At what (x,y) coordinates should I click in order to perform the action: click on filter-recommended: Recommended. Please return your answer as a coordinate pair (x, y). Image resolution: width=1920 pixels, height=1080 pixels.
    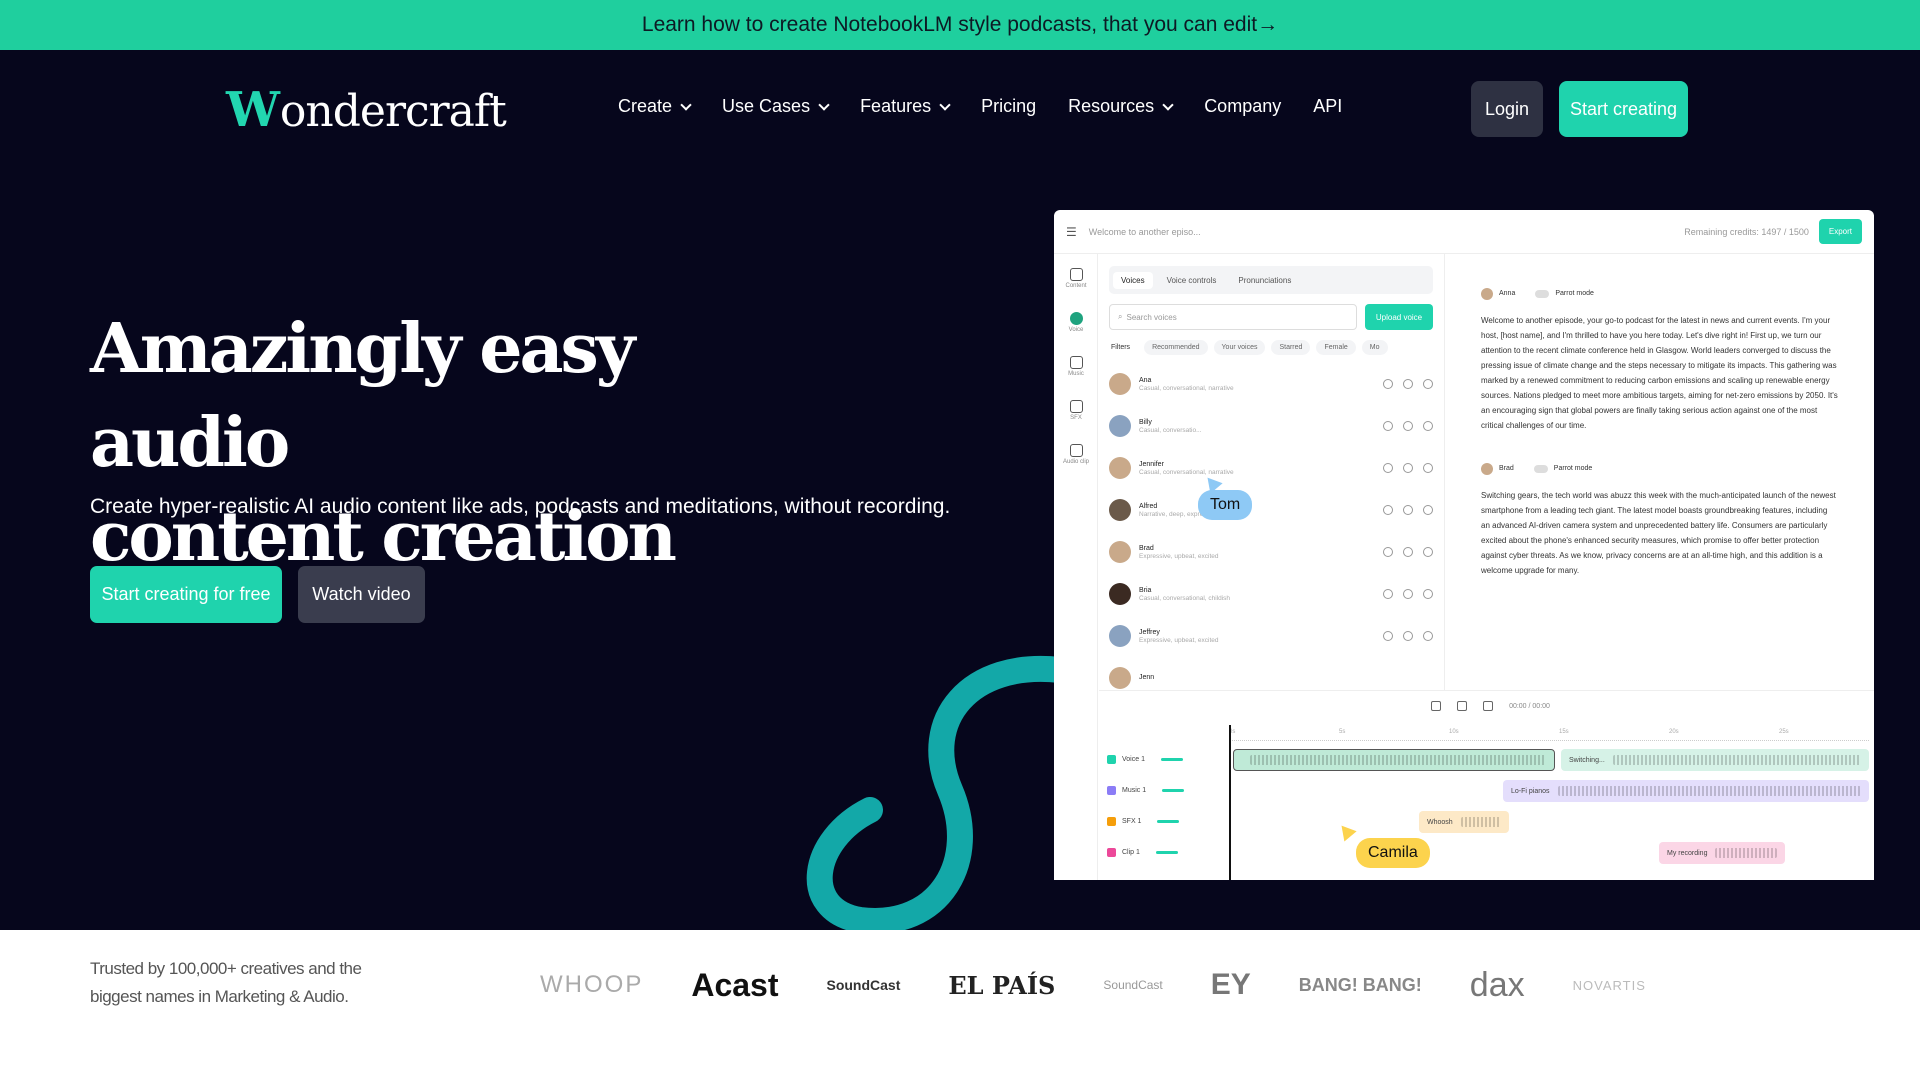
    Looking at the image, I should click on (1176, 347).